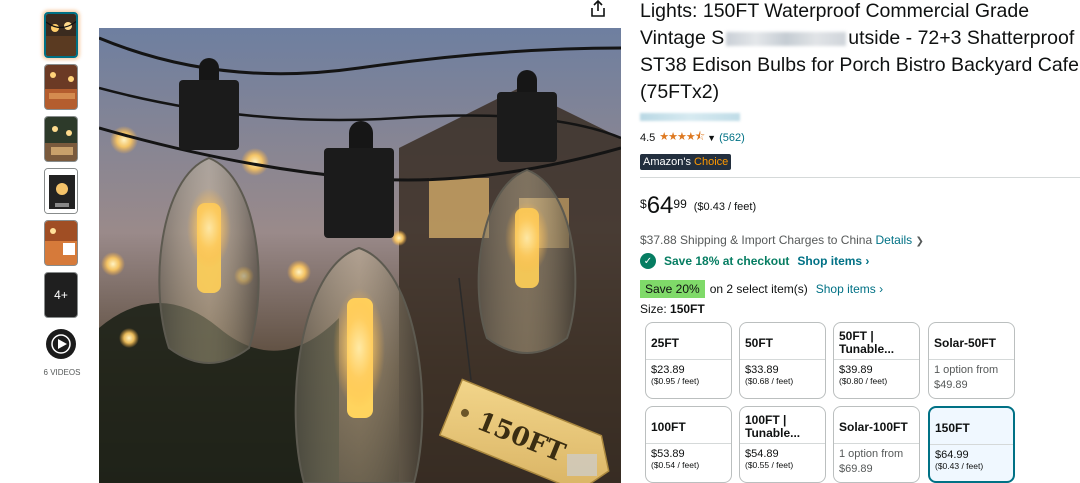  What do you see at coordinates (920, 241) in the screenshot?
I see `chevron-down-icon: ❯` at bounding box center [920, 241].